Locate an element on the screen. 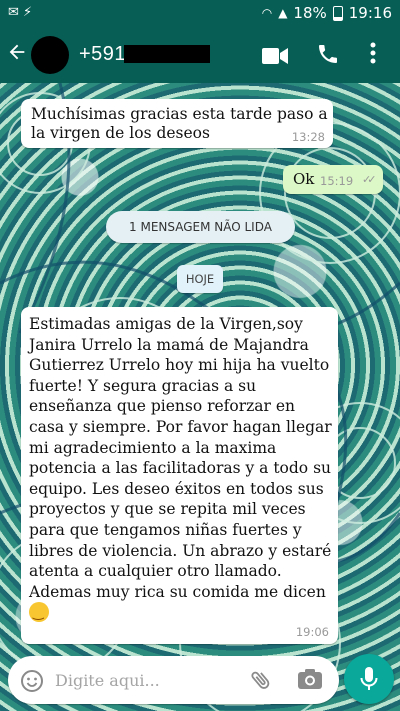  read-receipt-icon: ✓✓ is located at coordinates (369, 179).